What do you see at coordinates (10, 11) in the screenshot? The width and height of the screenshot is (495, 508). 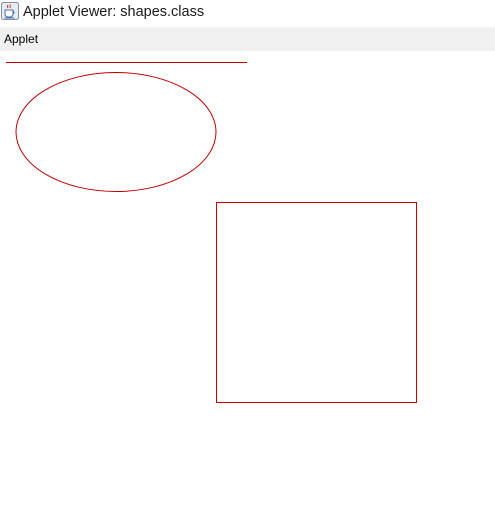 I see `java-cup-icon` at bounding box center [10, 11].